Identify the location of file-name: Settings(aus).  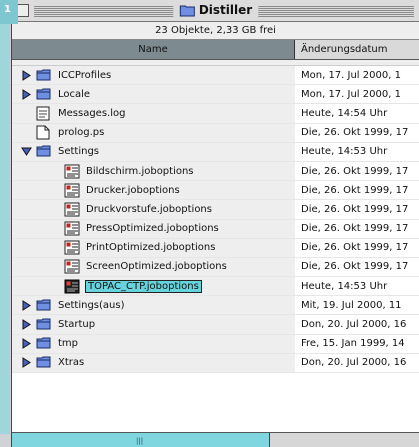
(91, 305).